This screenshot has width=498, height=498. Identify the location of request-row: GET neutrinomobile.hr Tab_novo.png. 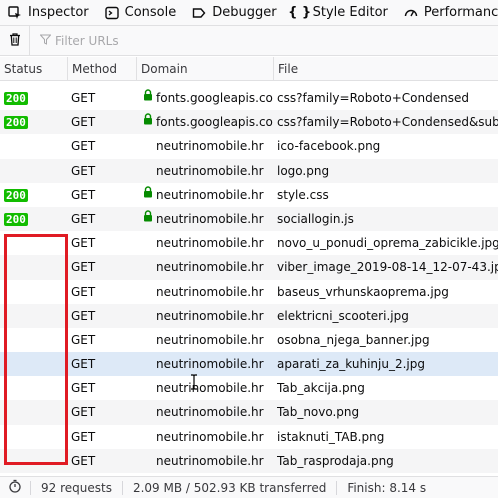
(249, 412).